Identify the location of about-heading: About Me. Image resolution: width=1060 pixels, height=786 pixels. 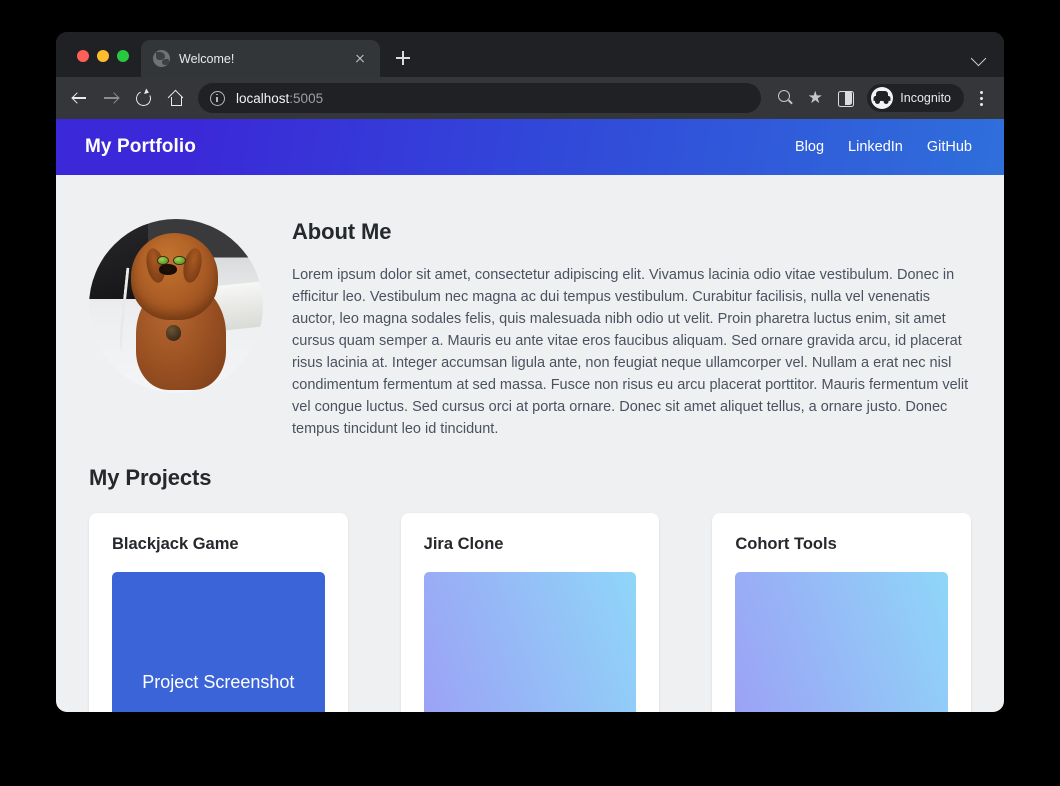
(342, 231).